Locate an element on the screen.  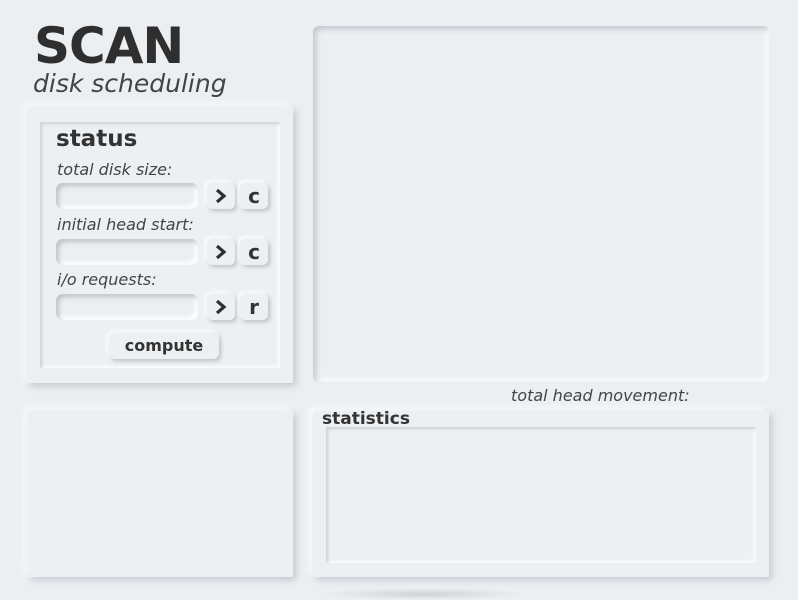
head-start-input is located at coordinates (127, 252).